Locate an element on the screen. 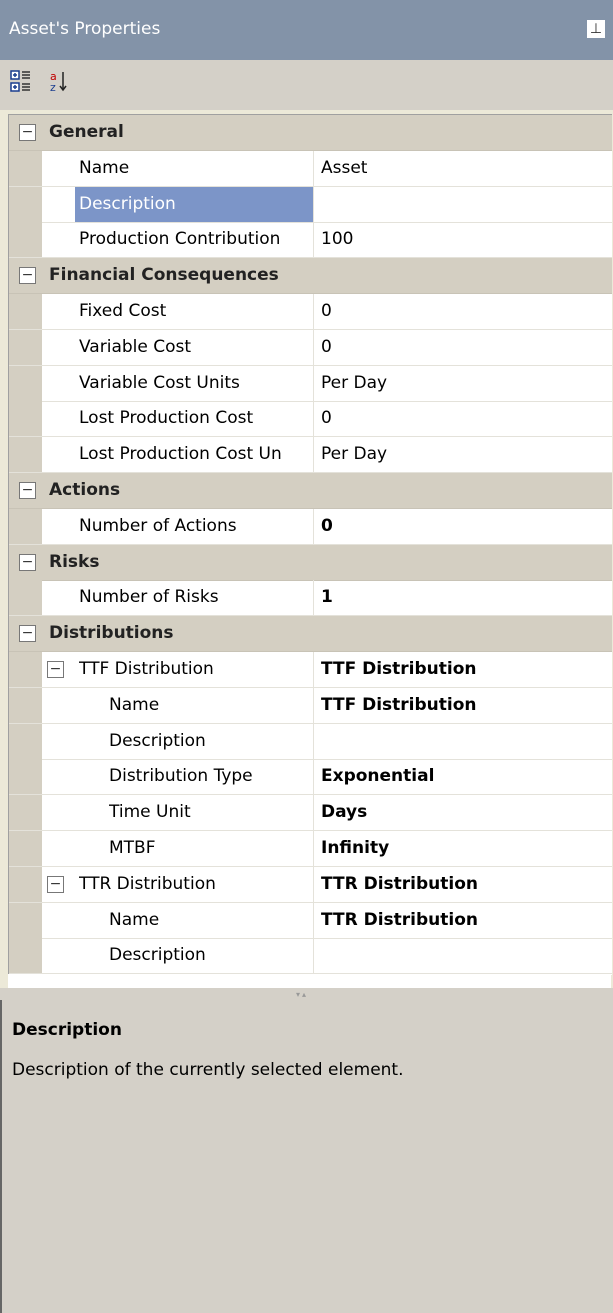 The height and width of the screenshot is (1313, 613). property-row: Name TTF Distribution is located at coordinates (310, 705).